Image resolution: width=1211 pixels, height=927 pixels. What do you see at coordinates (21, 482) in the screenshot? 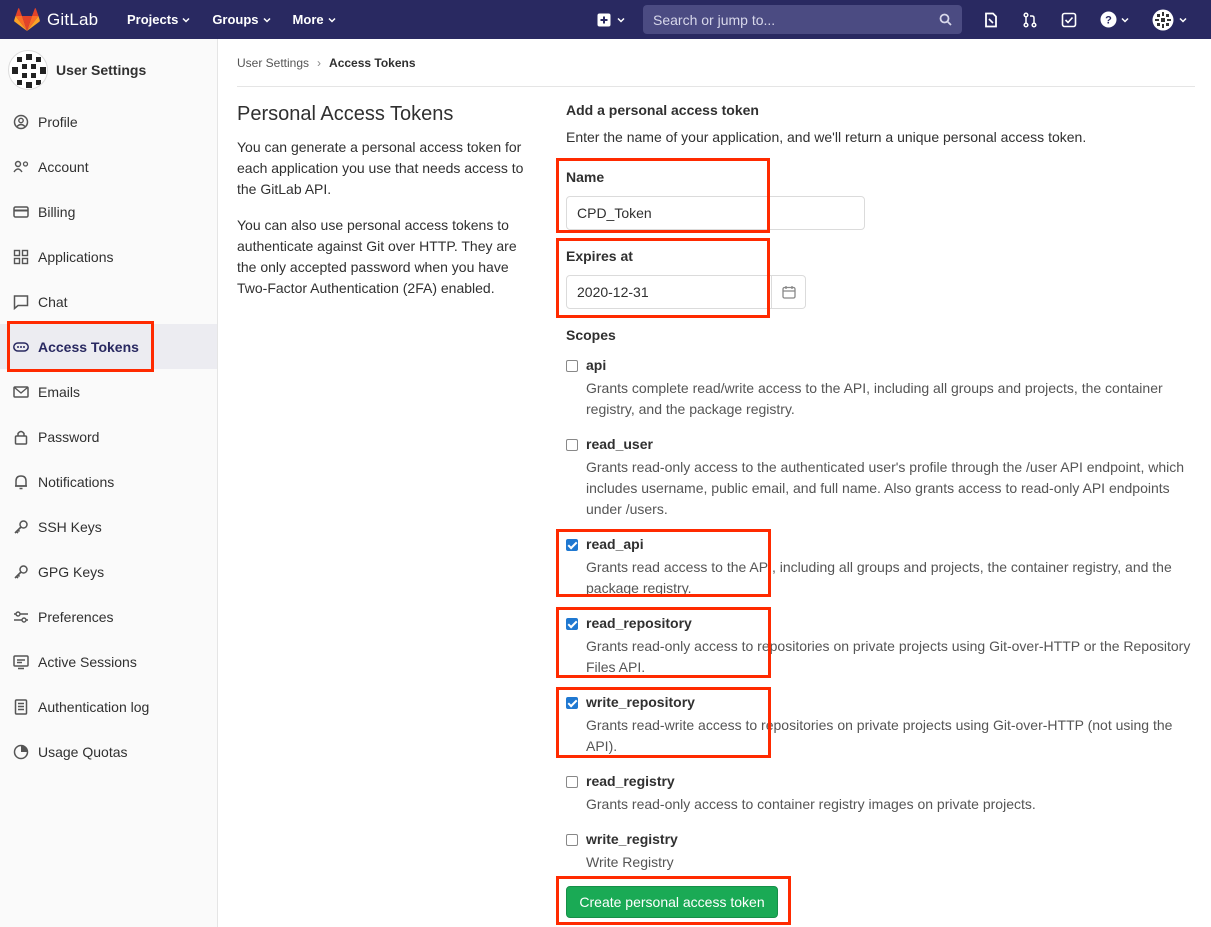
I see `bell-icon` at bounding box center [21, 482].